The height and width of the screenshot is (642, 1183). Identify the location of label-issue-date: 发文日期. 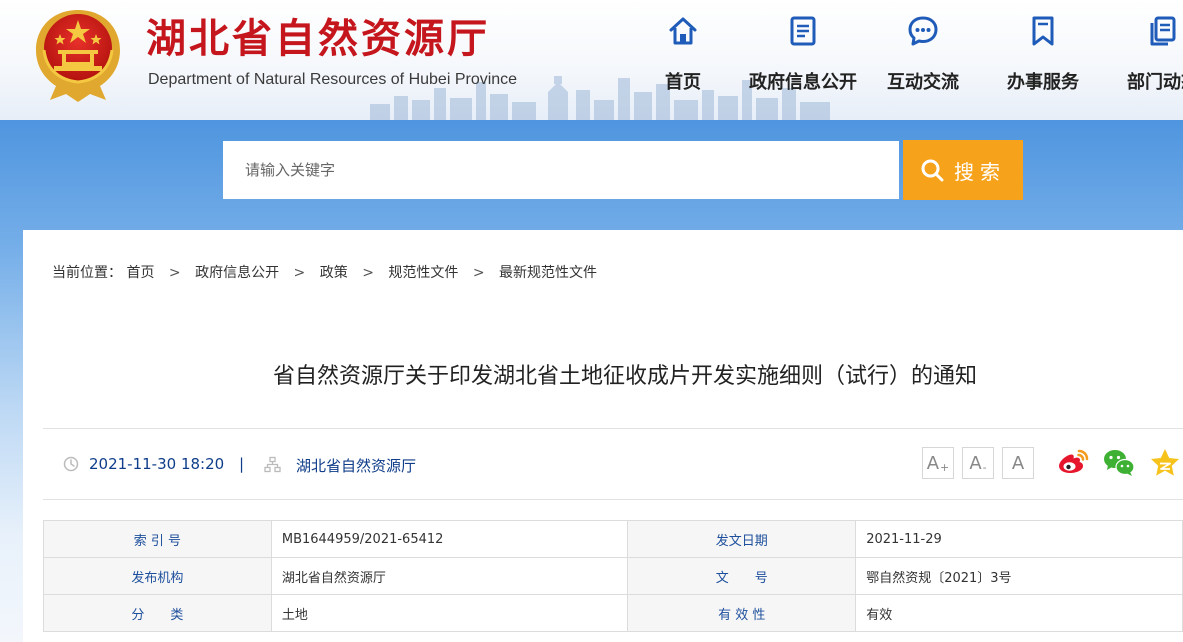
(742, 539).